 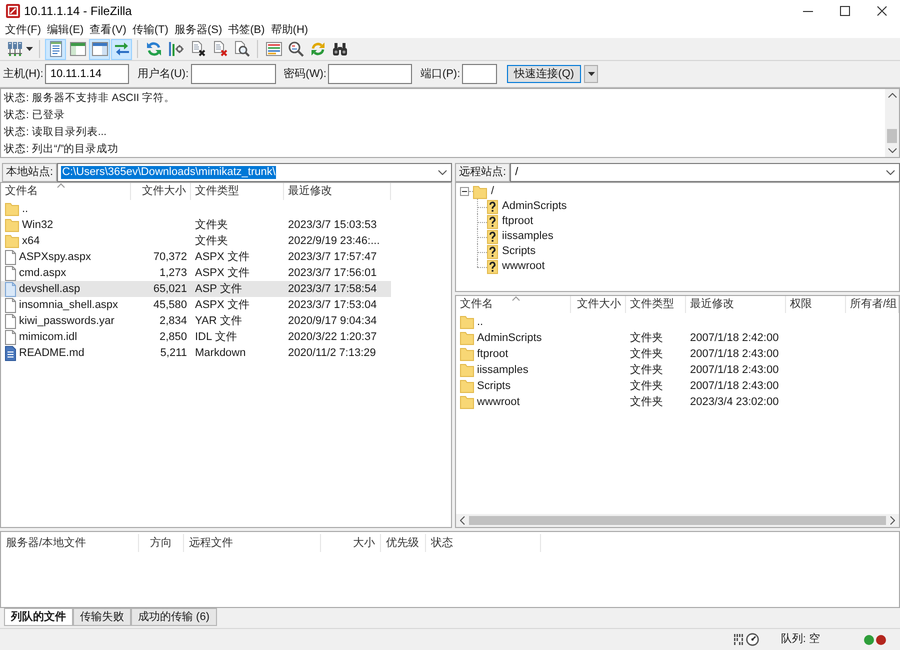 I want to click on column-header: 优先级, so click(x=403, y=543).